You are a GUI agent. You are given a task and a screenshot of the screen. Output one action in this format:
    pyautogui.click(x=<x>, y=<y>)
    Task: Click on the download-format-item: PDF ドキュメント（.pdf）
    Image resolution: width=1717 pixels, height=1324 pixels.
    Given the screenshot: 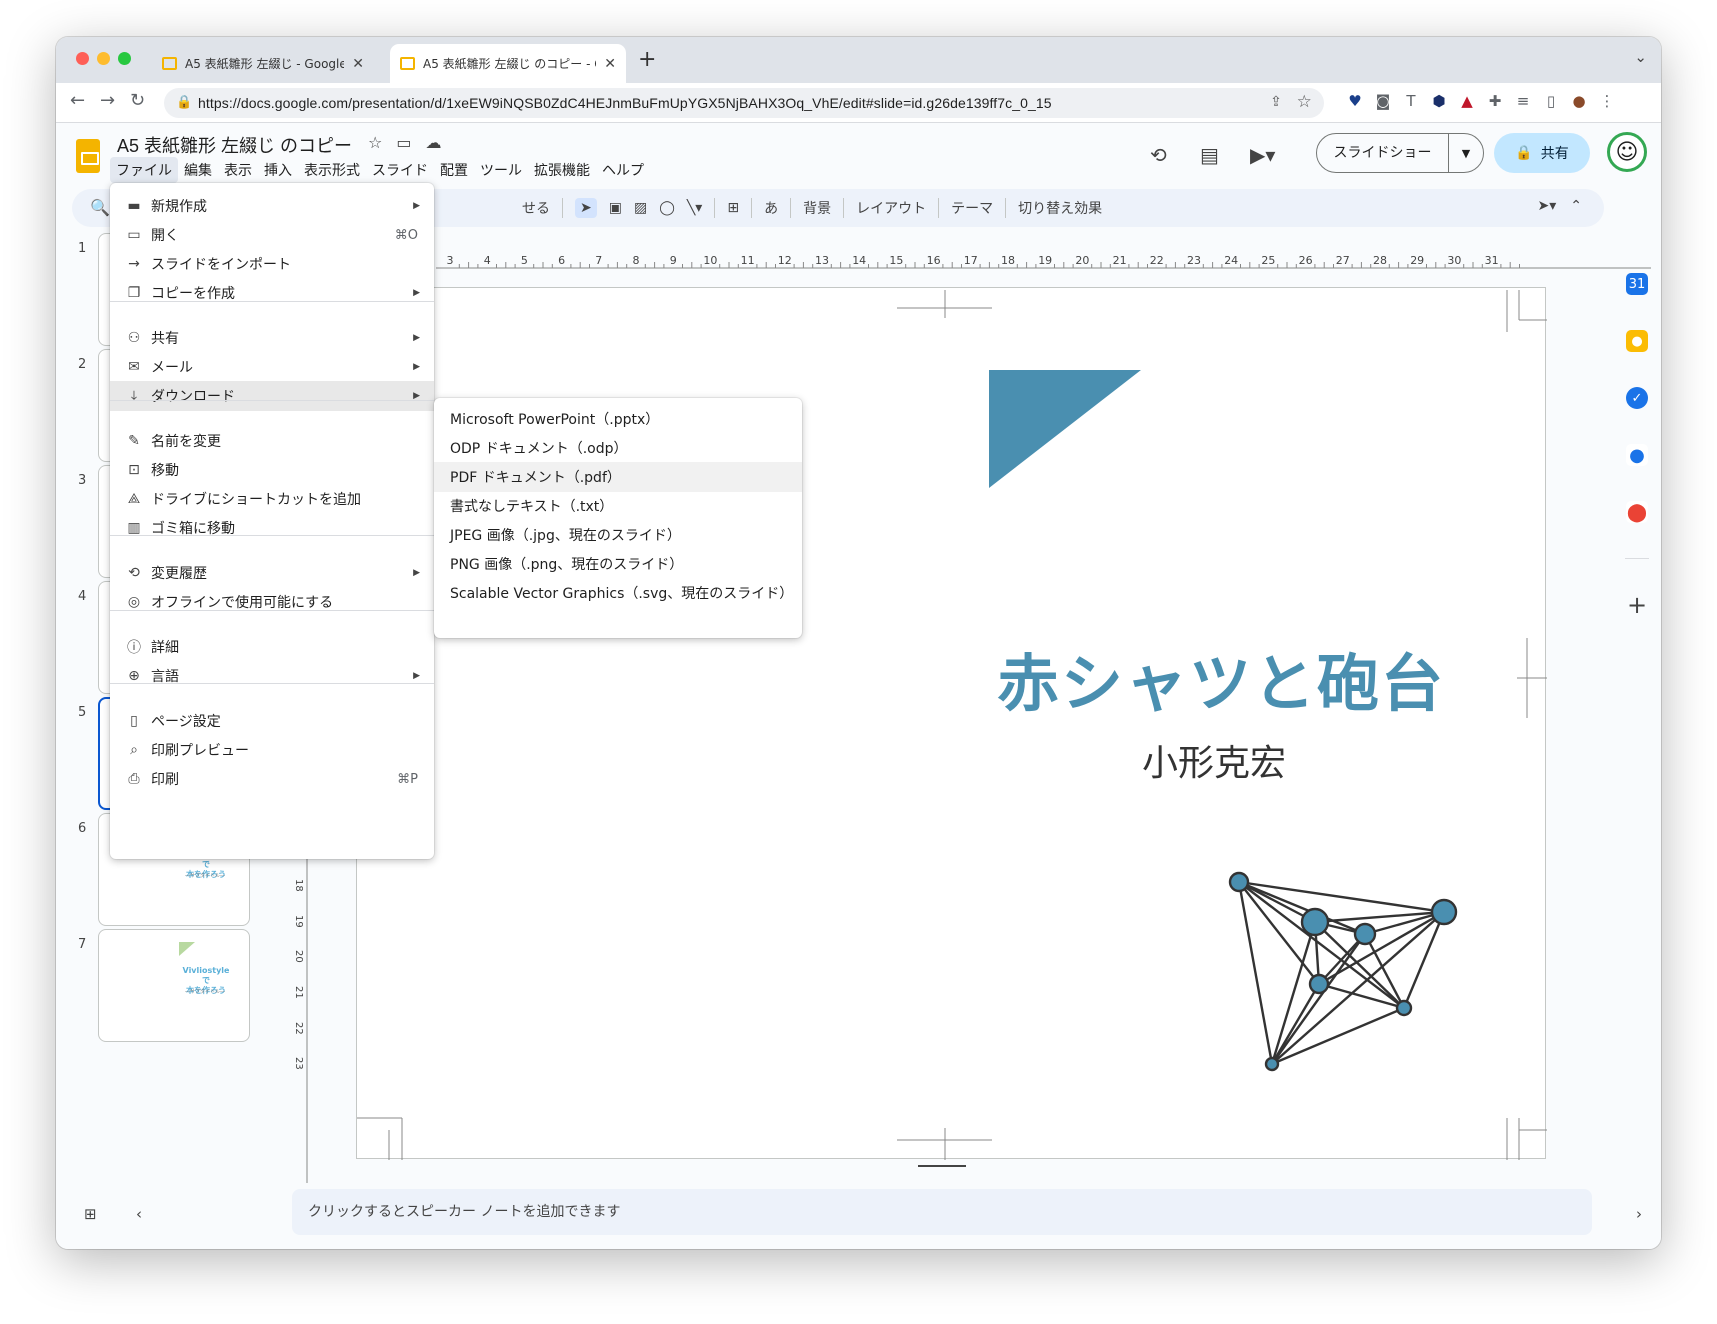 What is the action you would take?
    pyautogui.click(x=618, y=477)
    